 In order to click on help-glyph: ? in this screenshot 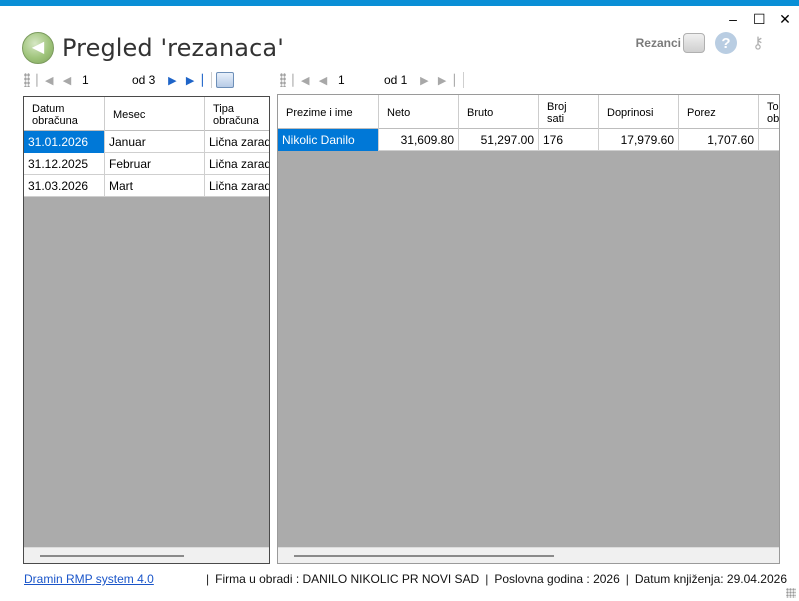, I will do `click(726, 43)`.